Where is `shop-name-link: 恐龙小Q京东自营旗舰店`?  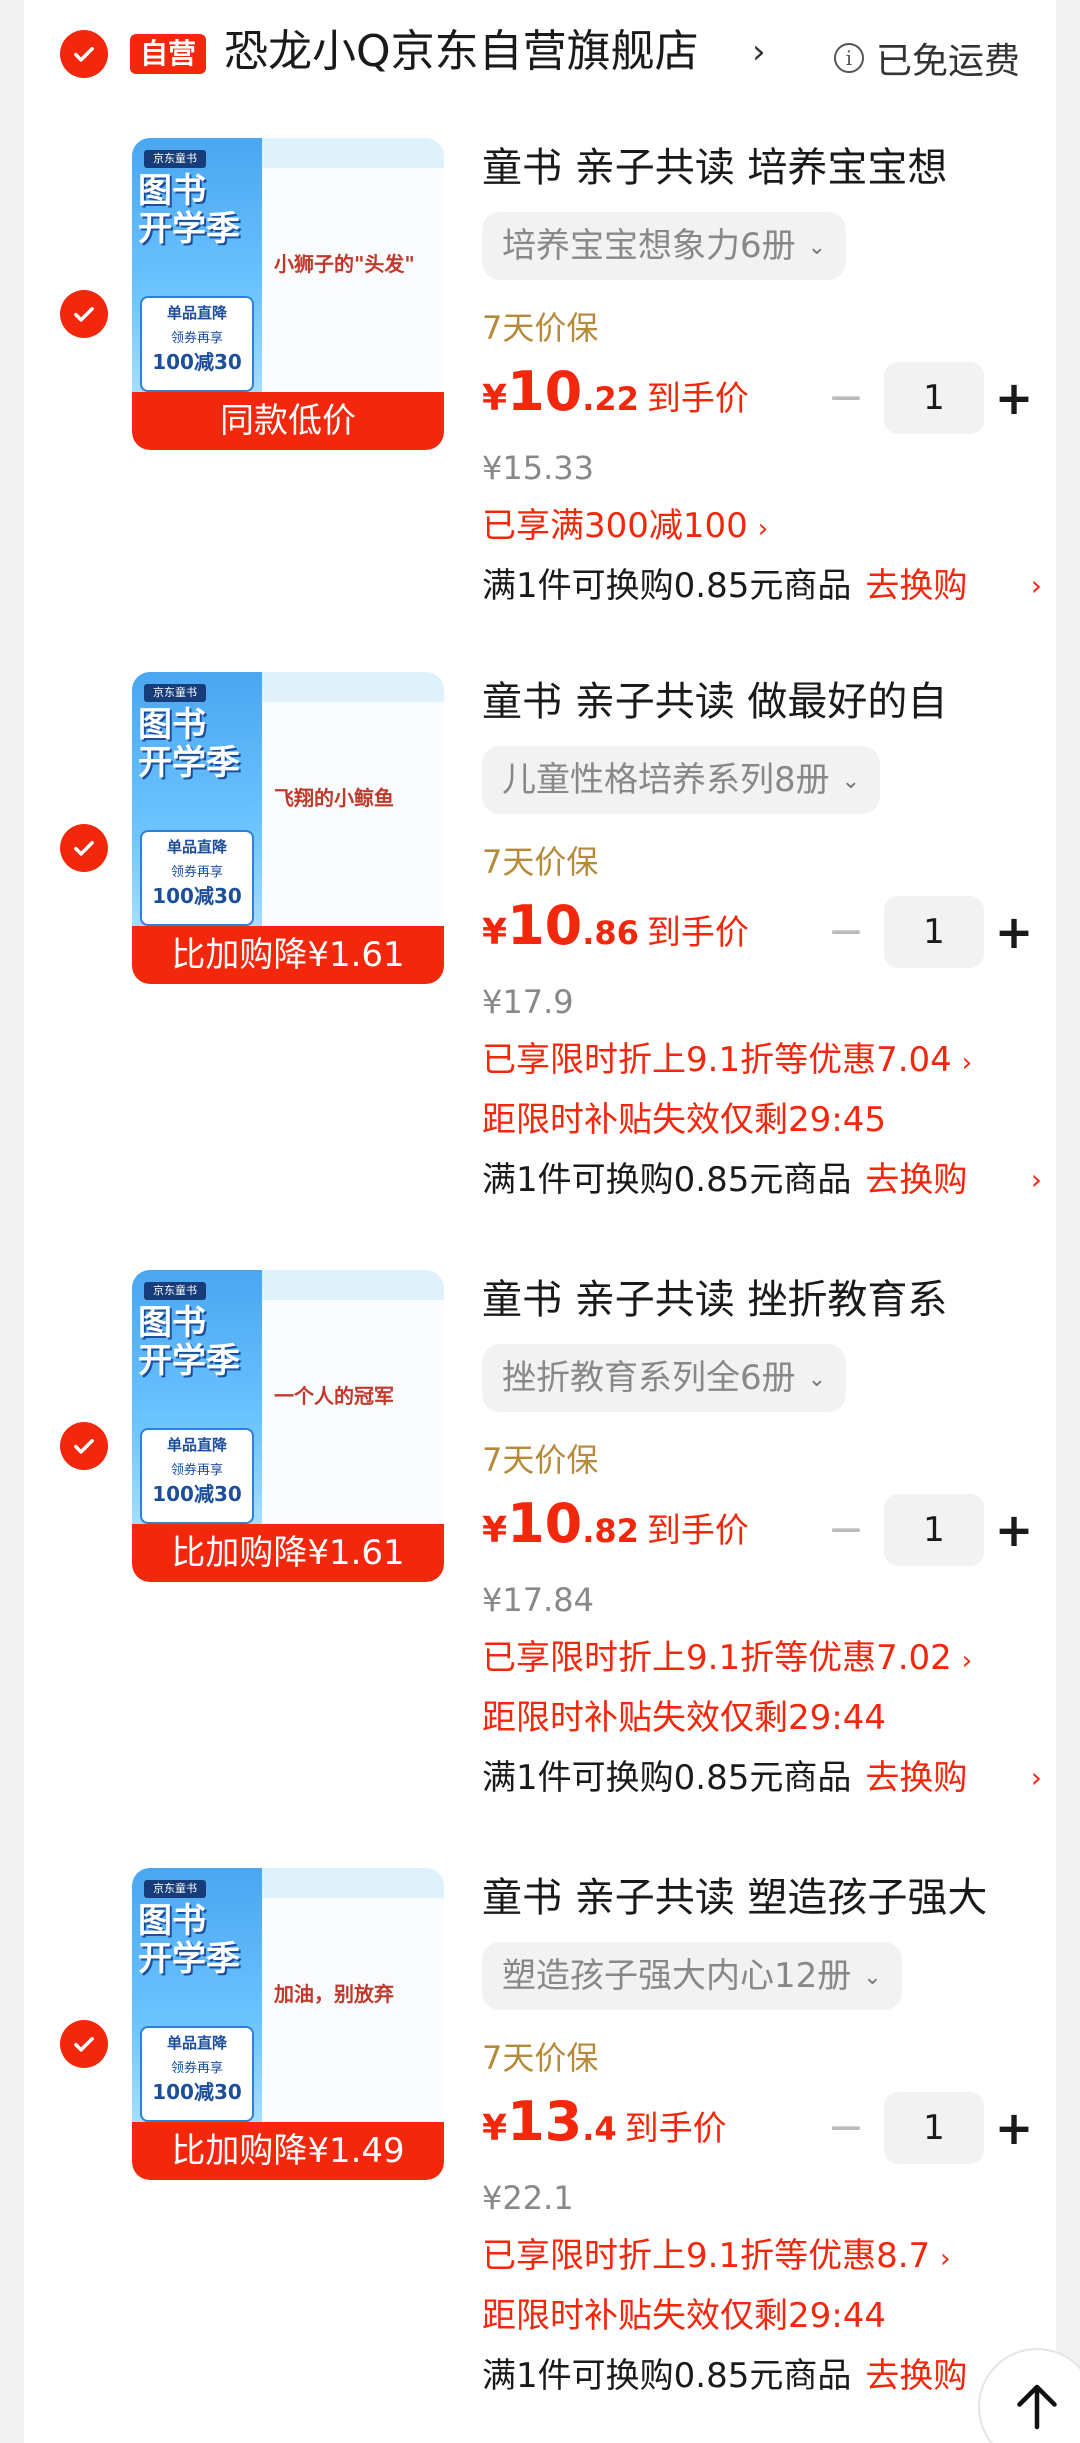
shop-name-link: 恐龙小Q京东自营旗舰店 is located at coordinates (461, 52).